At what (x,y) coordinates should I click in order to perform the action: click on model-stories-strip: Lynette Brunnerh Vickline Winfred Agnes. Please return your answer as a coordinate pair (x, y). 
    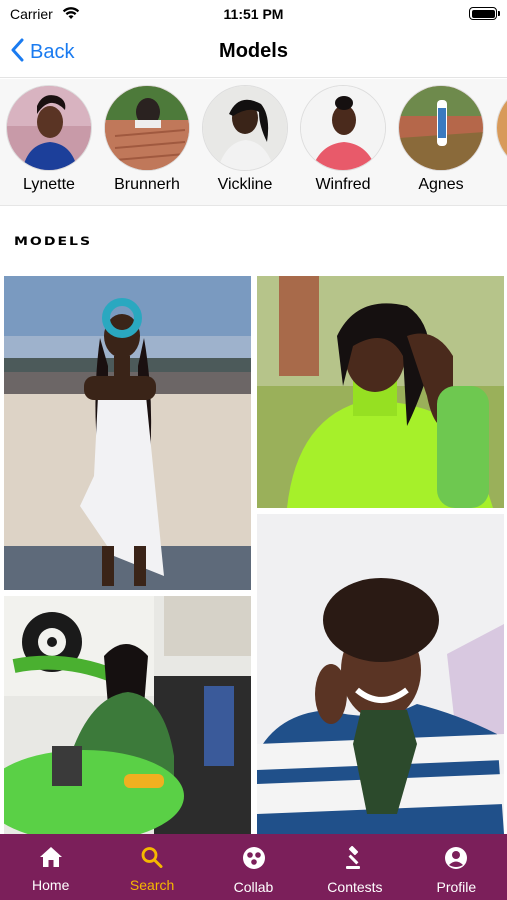
    Looking at the image, I should click on (253, 142).